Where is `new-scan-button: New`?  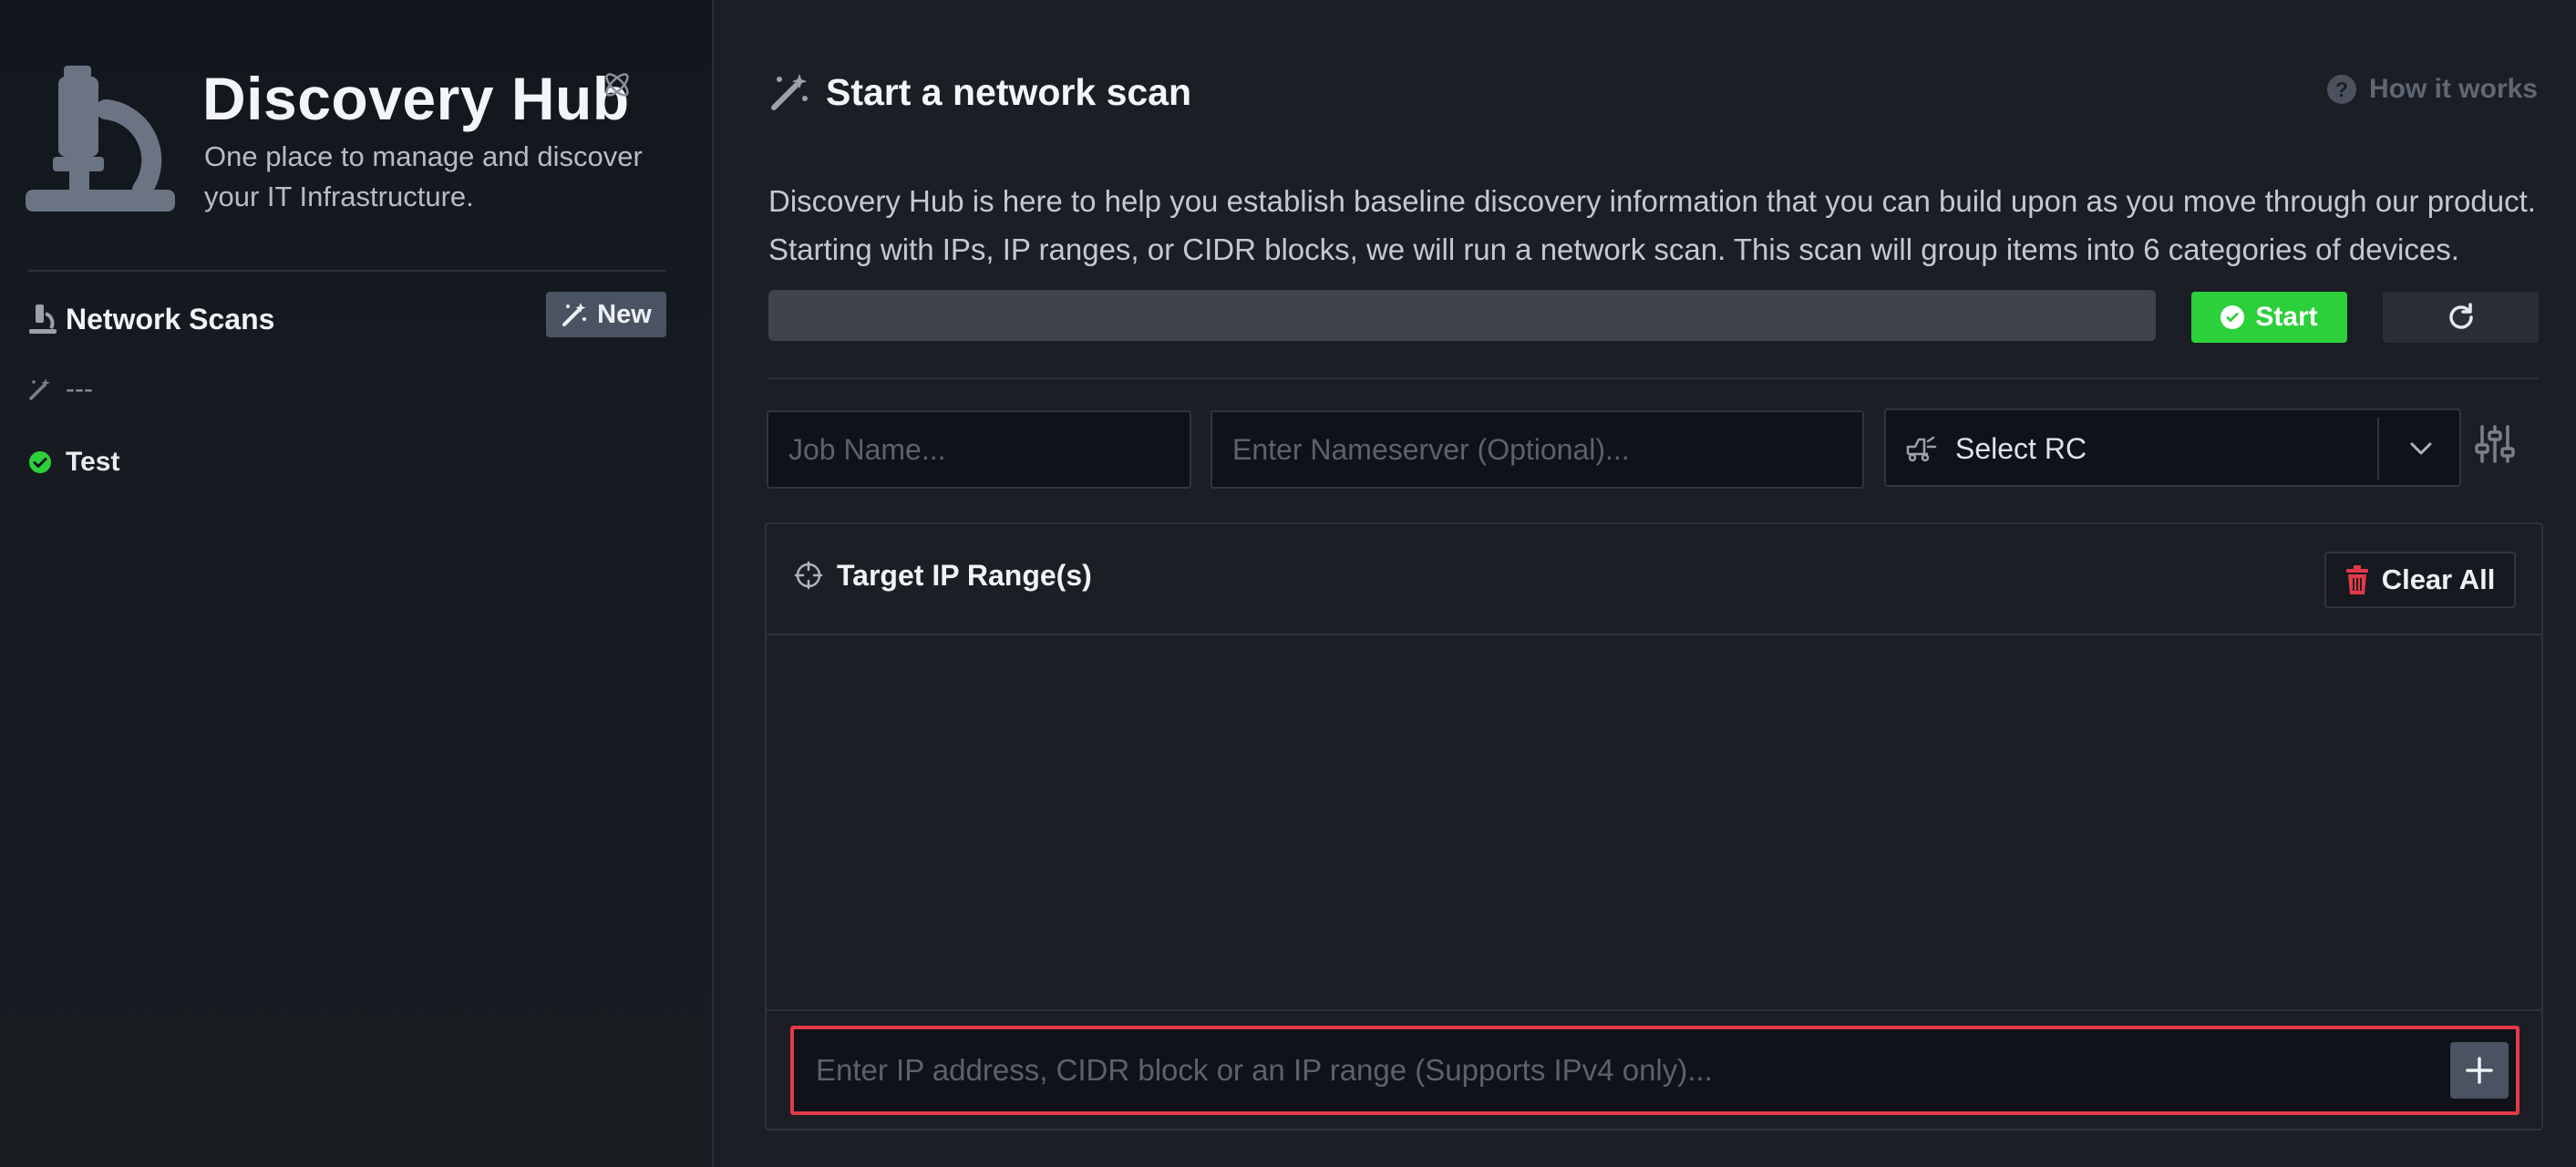
new-scan-button: New is located at coordinates (606, 315).